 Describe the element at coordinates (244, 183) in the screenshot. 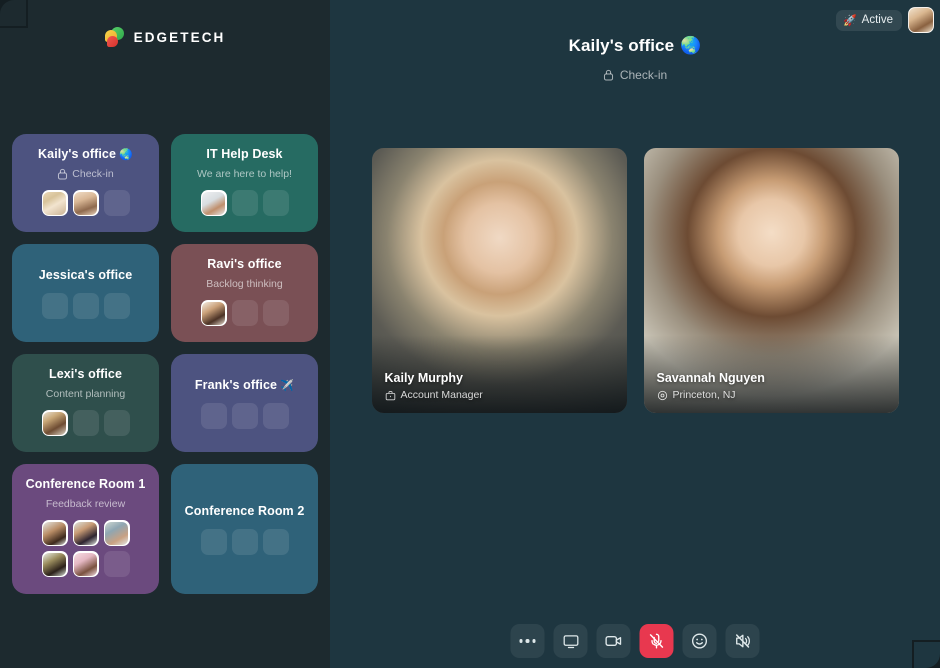

I see `room-card: IT Help Desk We are here to help!` at that location.